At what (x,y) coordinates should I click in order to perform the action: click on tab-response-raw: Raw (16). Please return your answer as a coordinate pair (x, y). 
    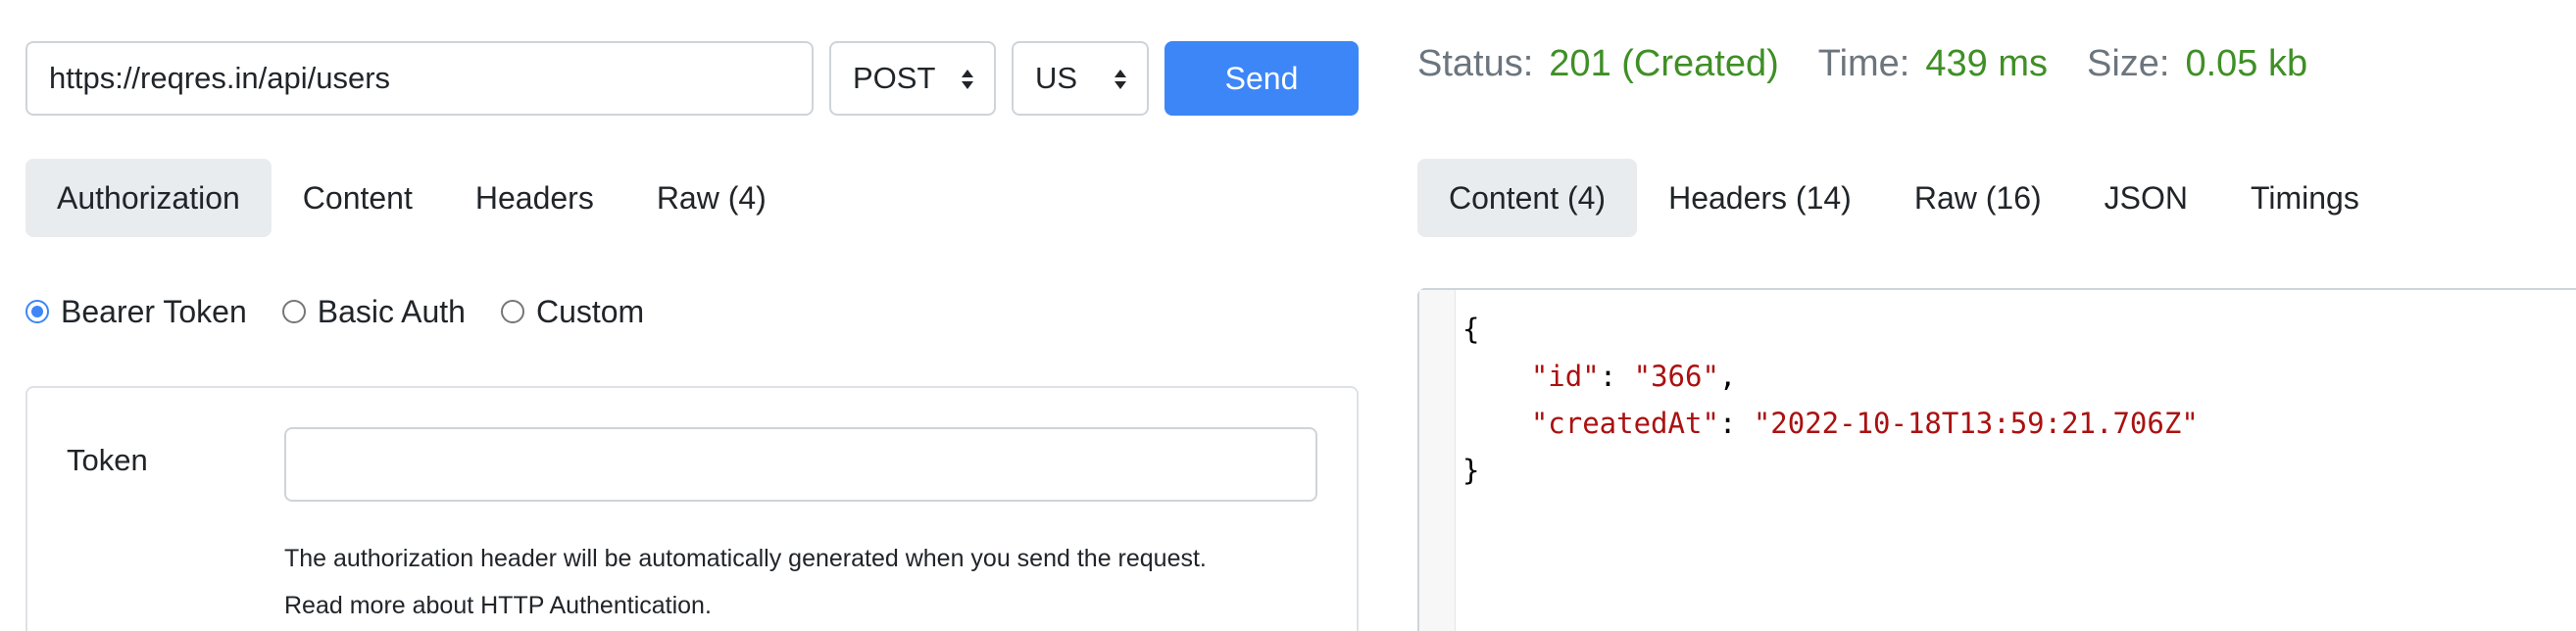
    Looking at the image, I should click on (1978, 198).